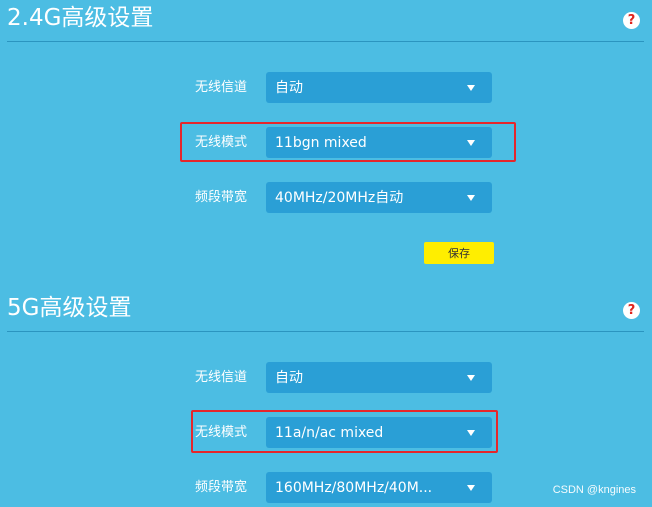  Describe the element at coordinates (339, 197) in the screenshot. I see `bandwidth-value: 40MHz/20MHz自动` at that location.